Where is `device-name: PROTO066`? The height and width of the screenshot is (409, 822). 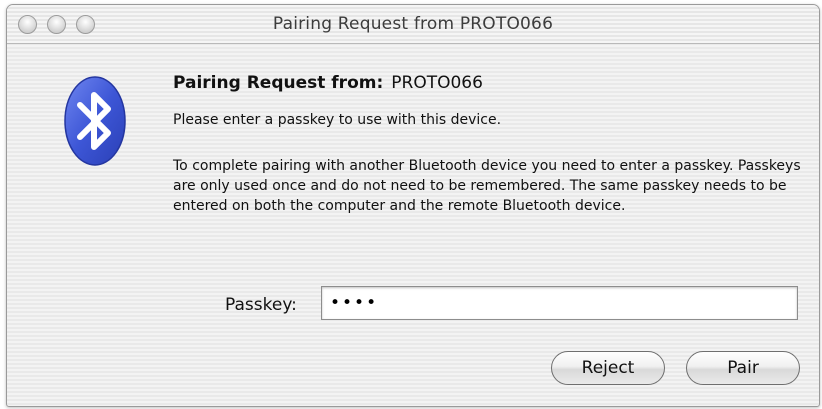
device-name: PROTO066 is located at coordinates (437, 83).